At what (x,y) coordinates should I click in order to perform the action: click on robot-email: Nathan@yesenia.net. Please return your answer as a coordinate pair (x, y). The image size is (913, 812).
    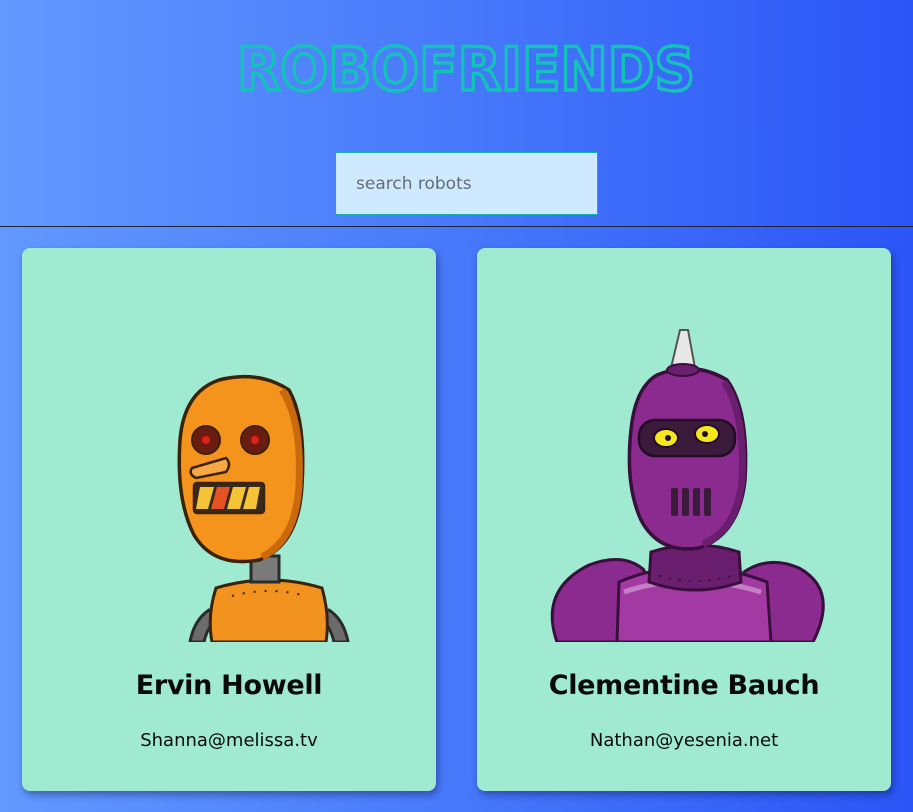
    Looking at the image, I should click on (684, 740).